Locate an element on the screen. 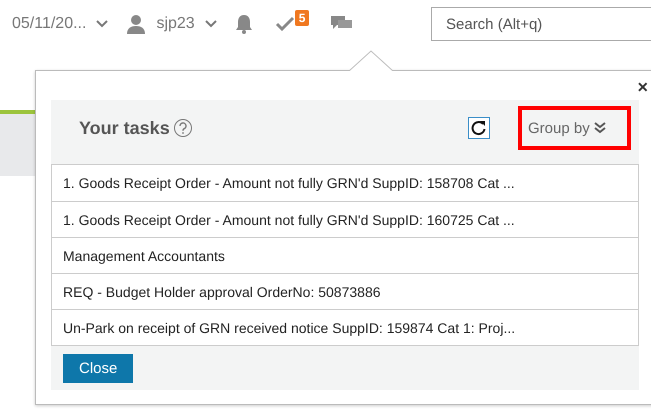  bell-icon is located at coordinates (243, 24).